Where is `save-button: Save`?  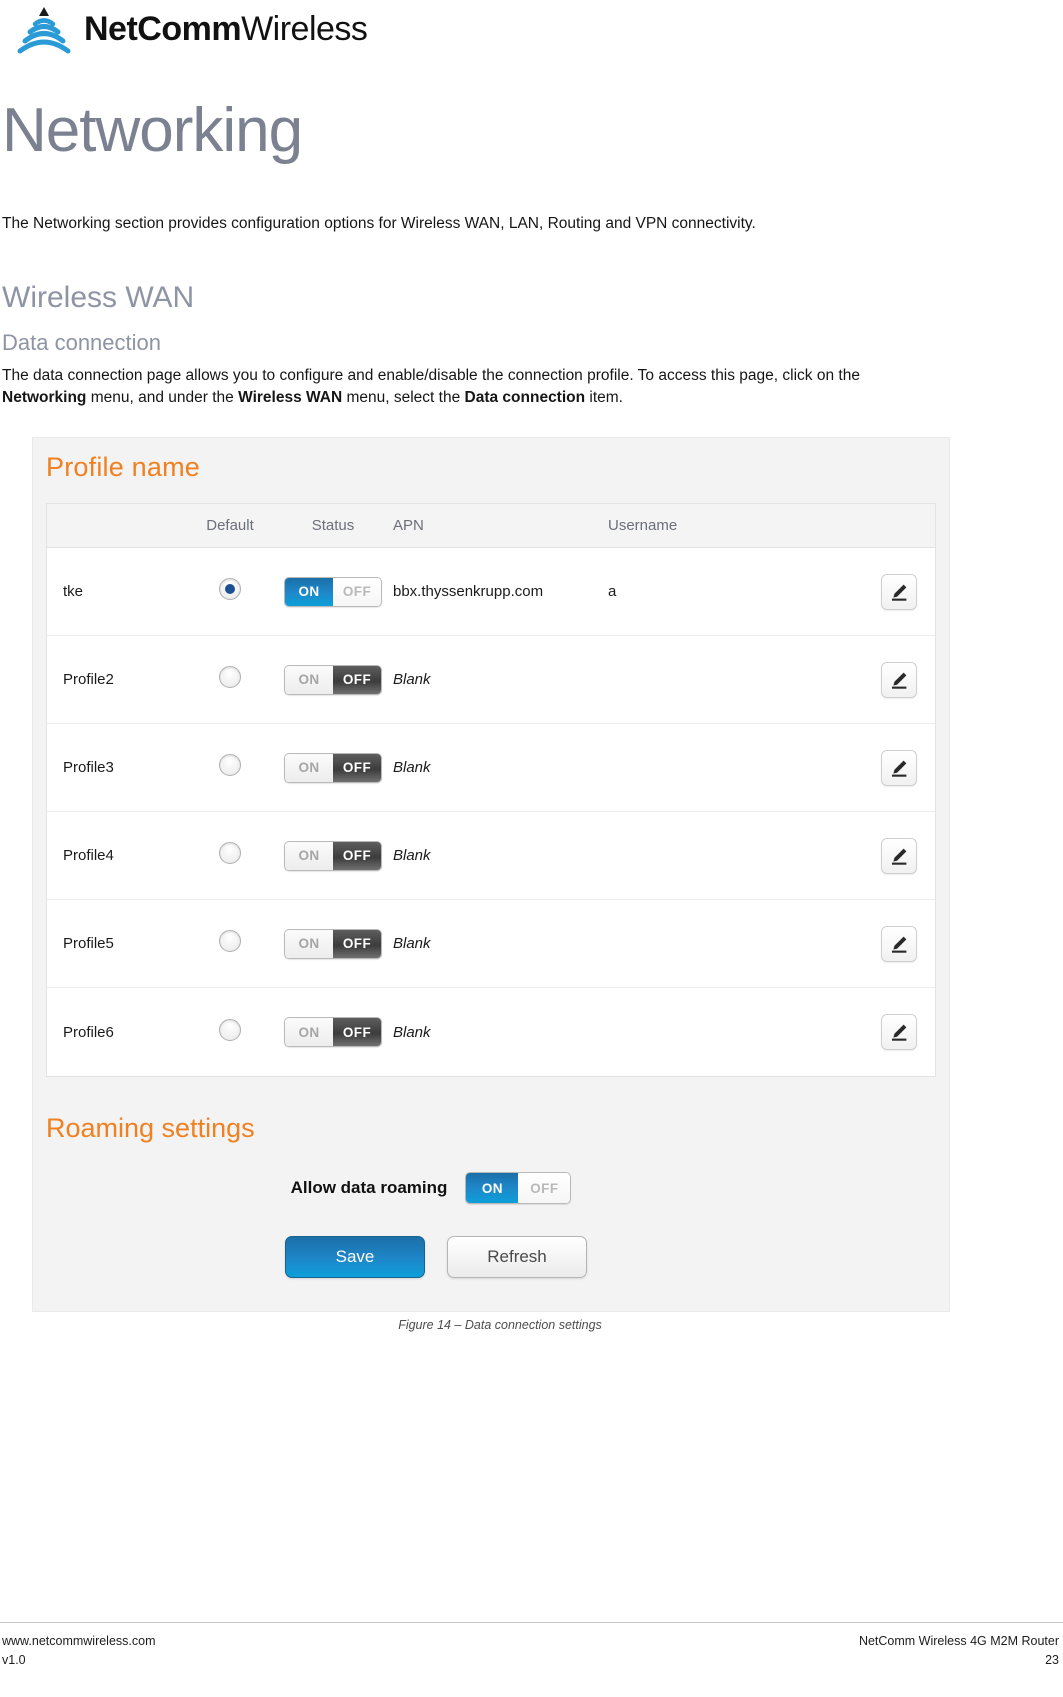 save-button: Save is located at coordinates (355, 1257).